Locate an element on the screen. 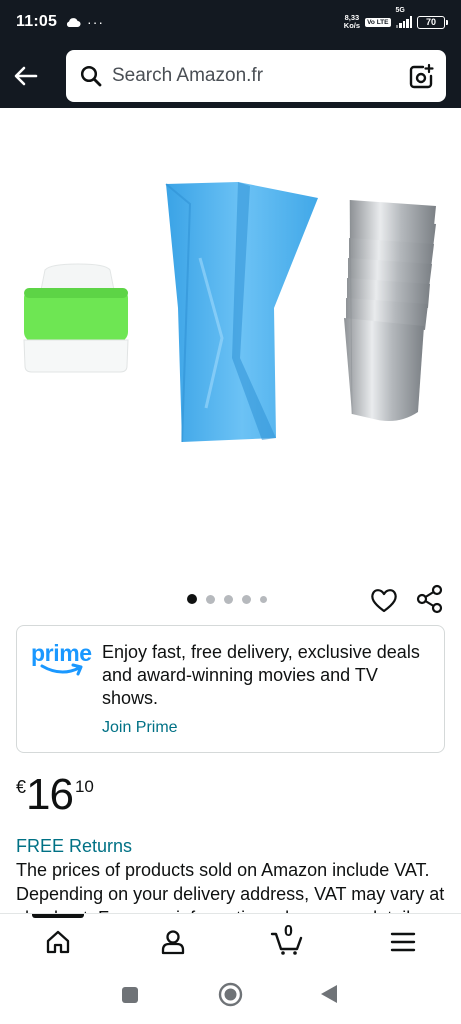 The width and height of the screenshot is (461, 1024). system-nav-bar is located at coordinates (230, 996).